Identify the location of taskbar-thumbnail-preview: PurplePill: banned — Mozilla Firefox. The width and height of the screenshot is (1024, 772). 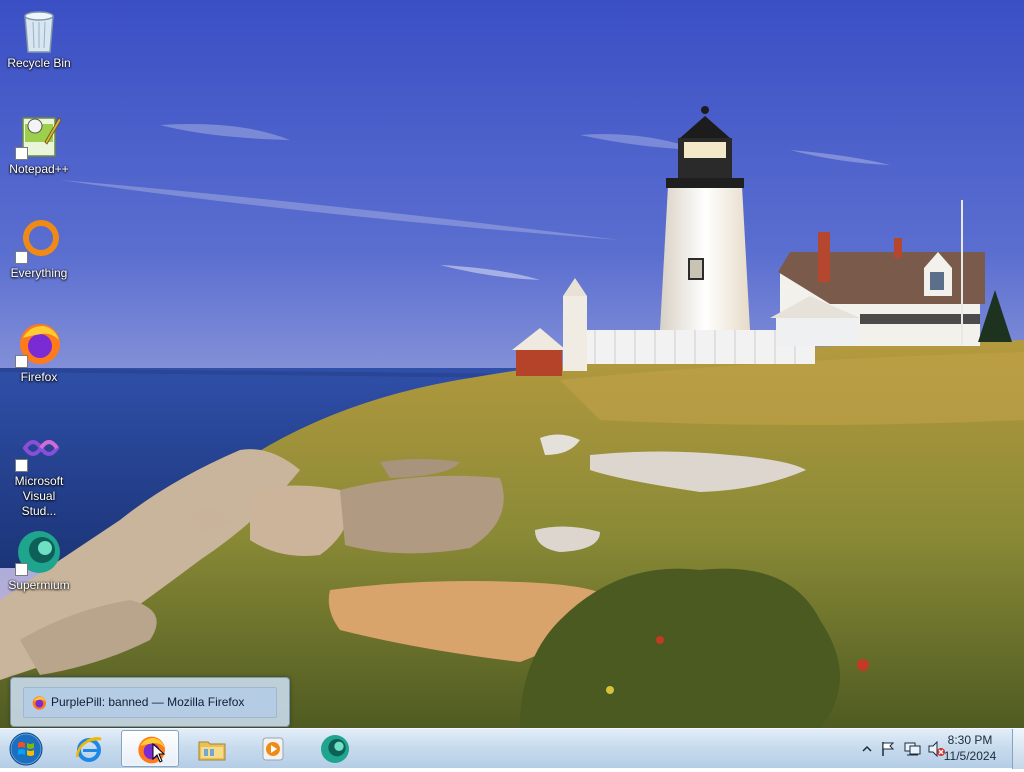
(150, 702).